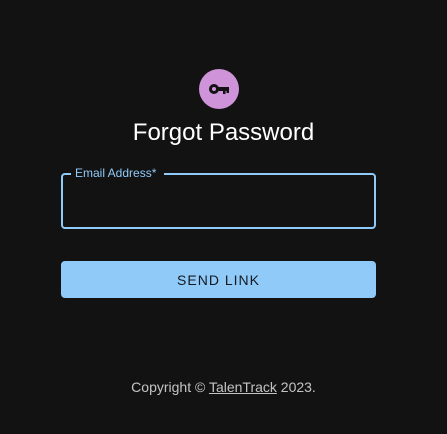  I want to click on key-icon, so click(219, 89).